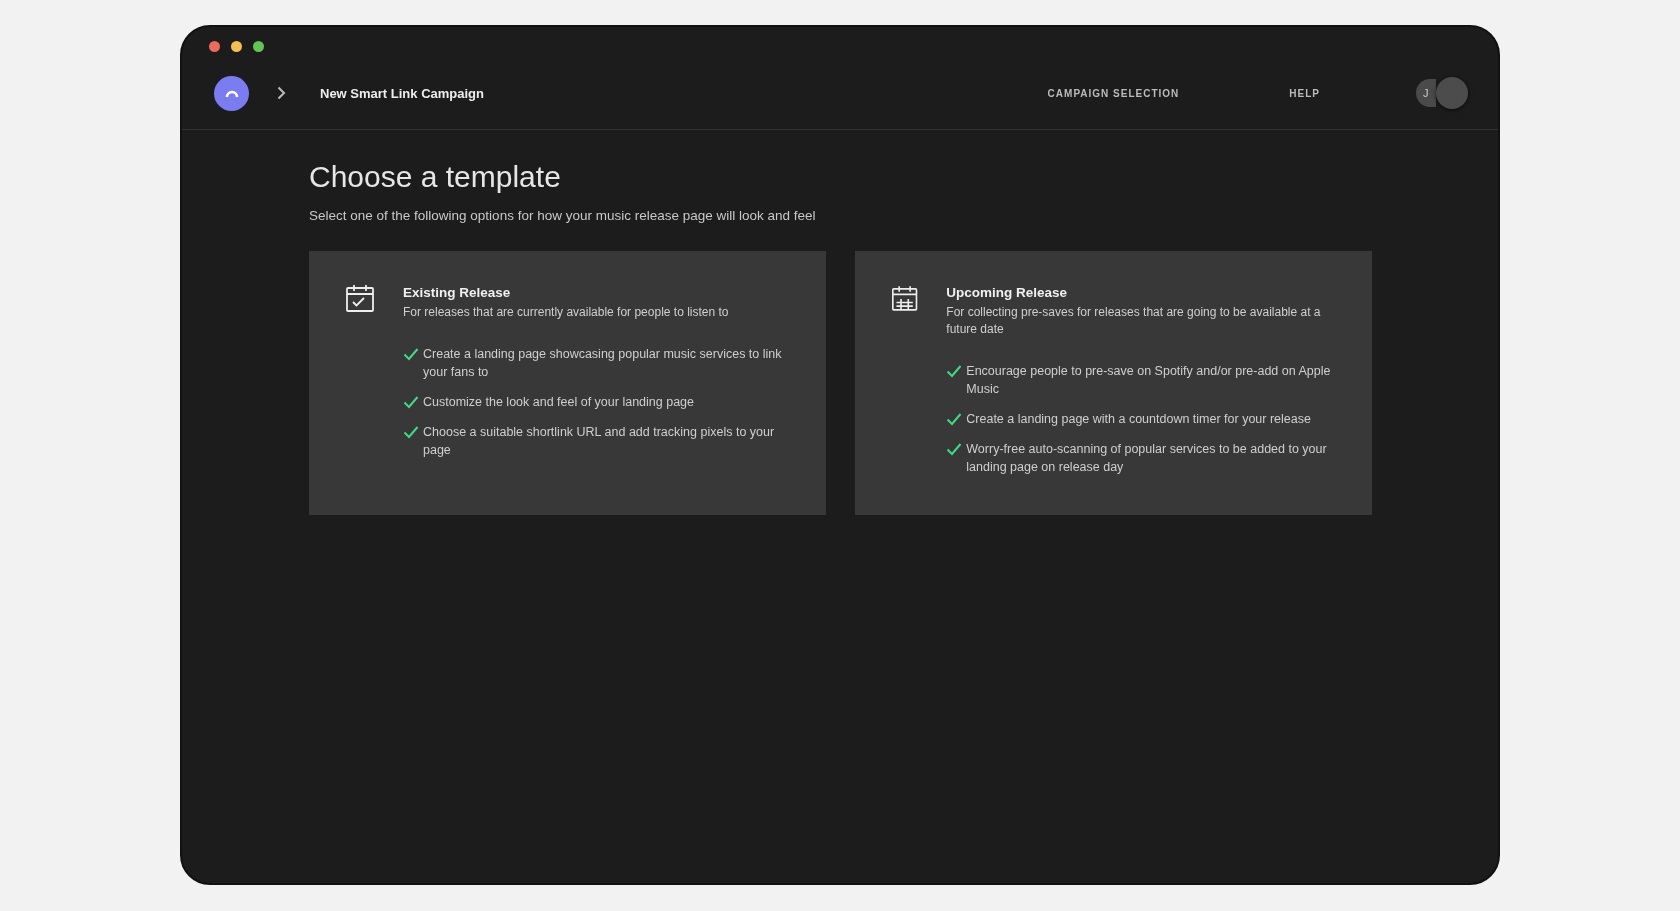 This screenshot has width=1680, height=911. Describe the element at coordinates (281, 93) in the screenshot. I see `chevron-right-icon` at that location.